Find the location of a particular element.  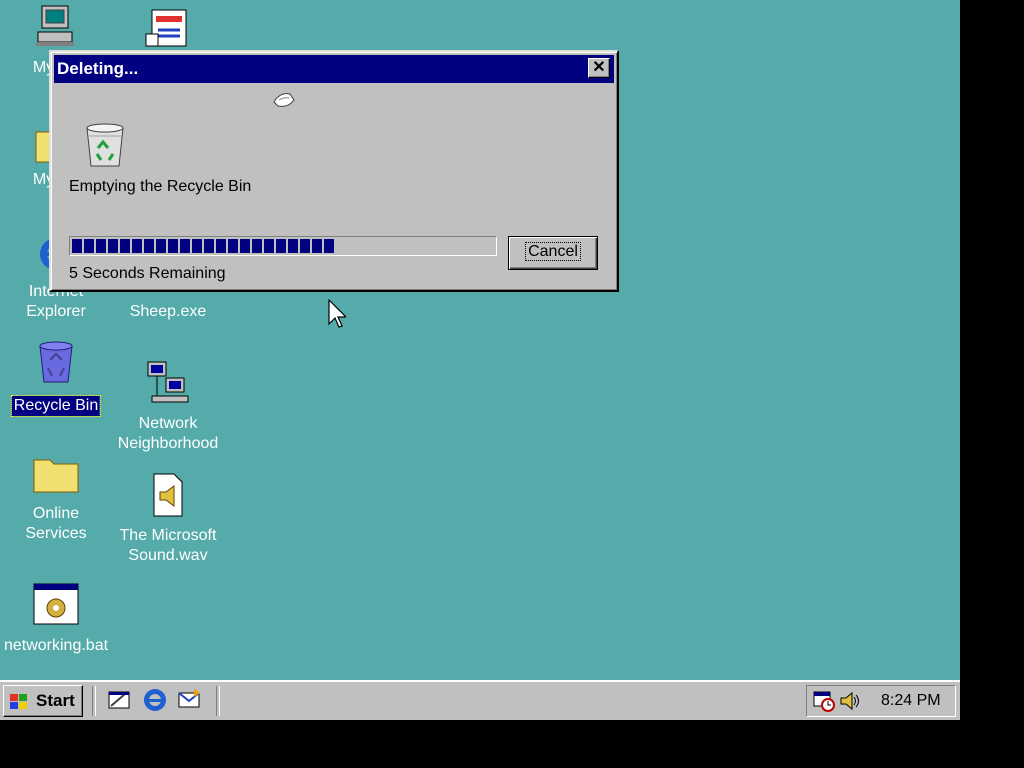

cancel-button: Cancel is located at coordinates (553, 253).